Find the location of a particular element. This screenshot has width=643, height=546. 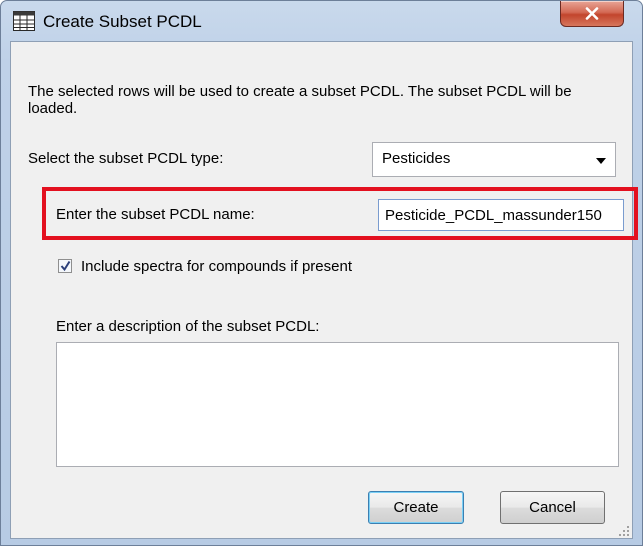

pcdl-type-dropdown: Pesticides is located at coordinates (494, 159).